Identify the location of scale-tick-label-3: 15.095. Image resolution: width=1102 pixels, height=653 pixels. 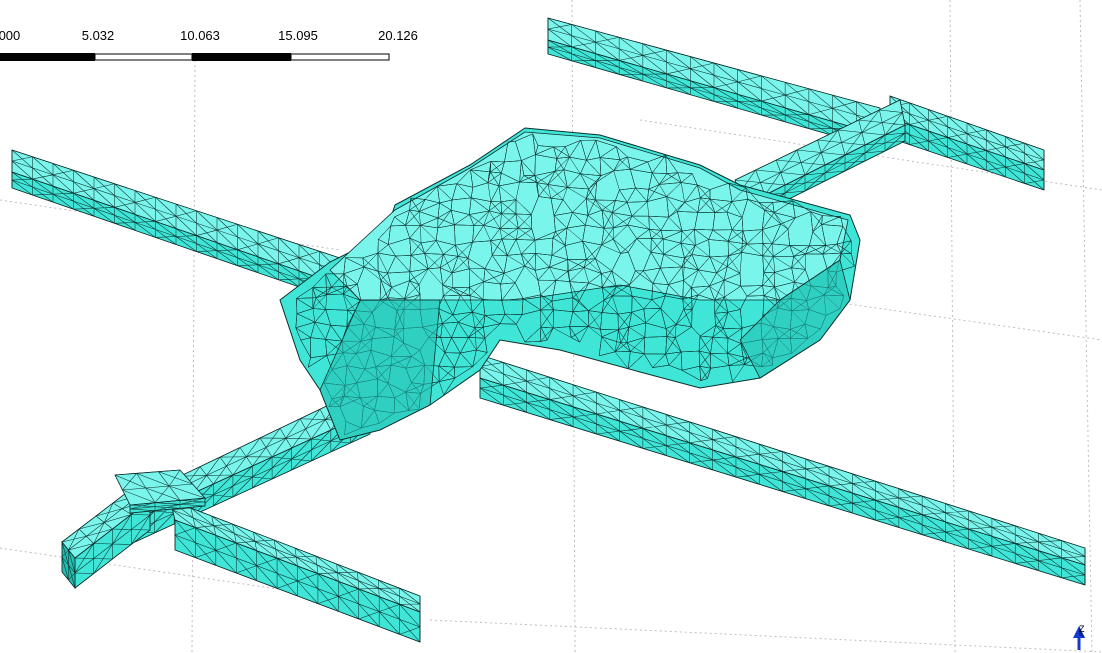
(298, 35).